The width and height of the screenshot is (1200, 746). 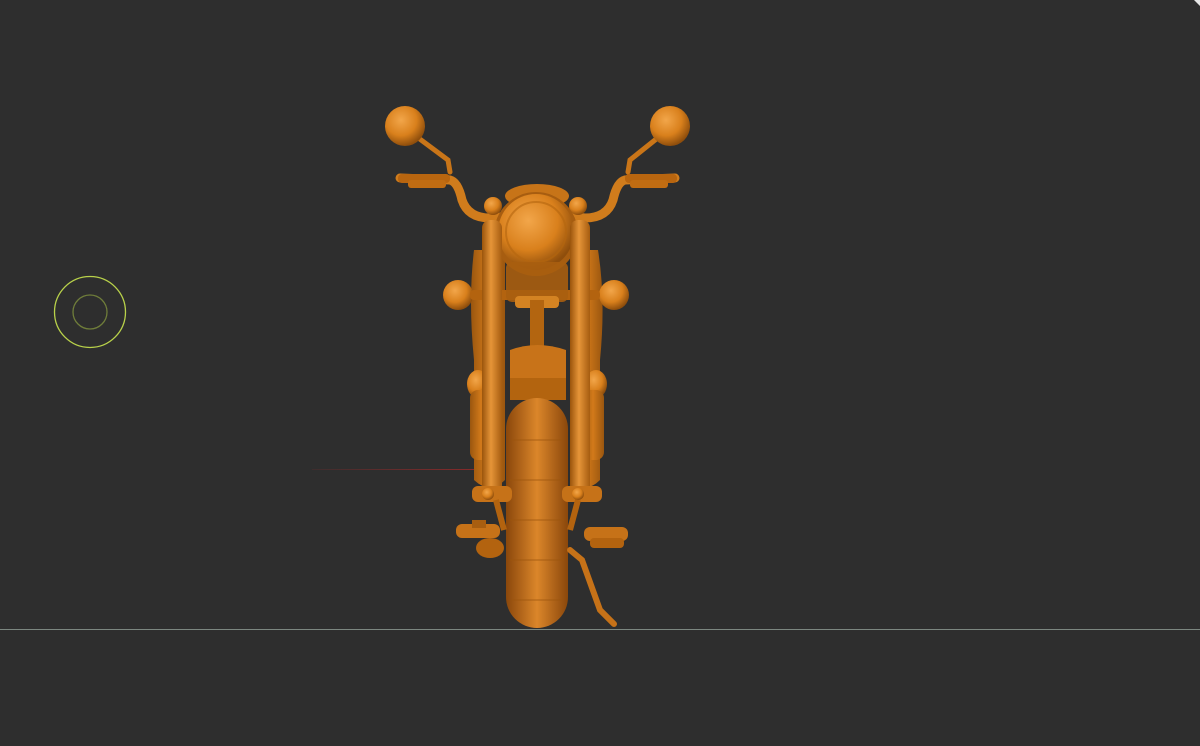 What do you see at coordinates (537, 513) in the screenshot?
I see `front-tire` at bounding box center [537, 513].